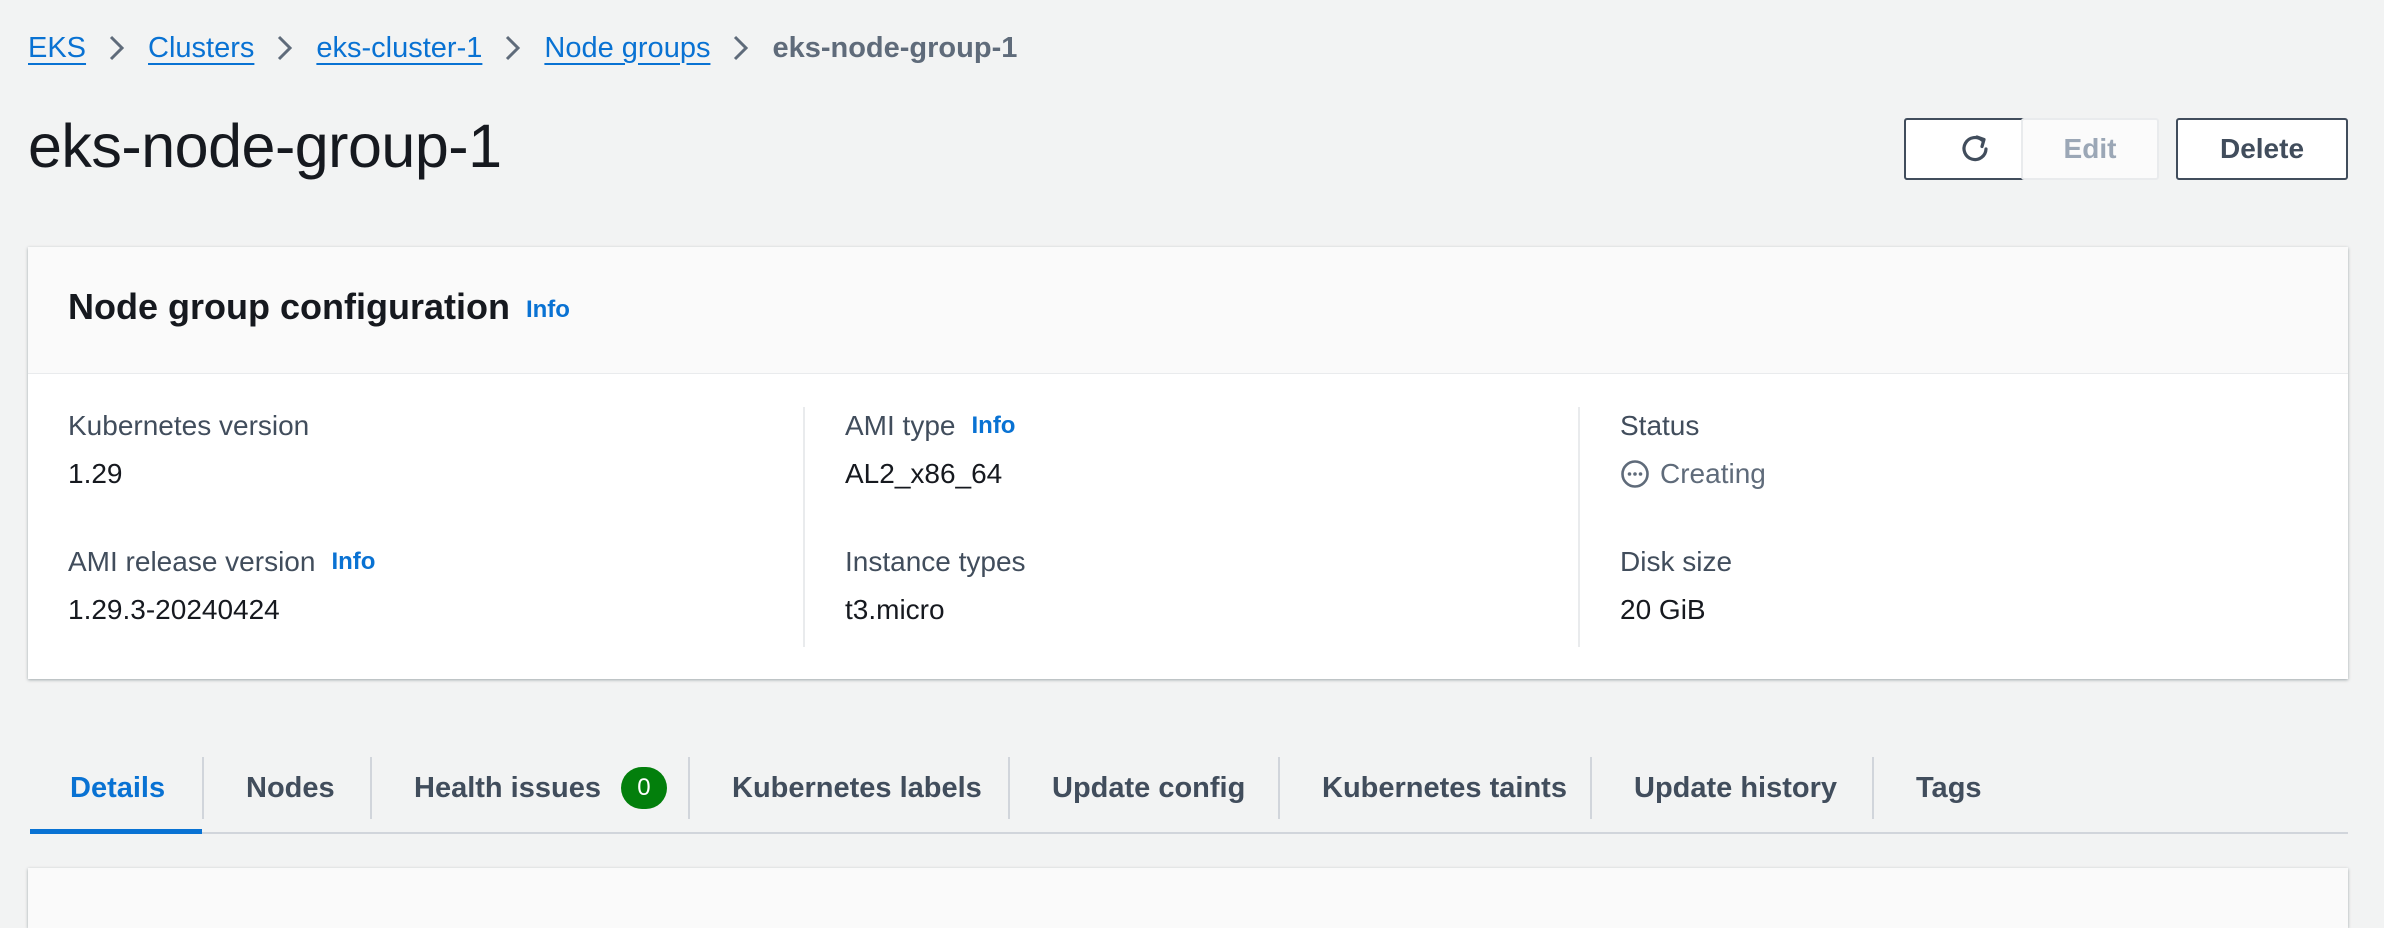 The image size is (2384, 928). I want to click on edit-button: Edit, so click(2090, 149).